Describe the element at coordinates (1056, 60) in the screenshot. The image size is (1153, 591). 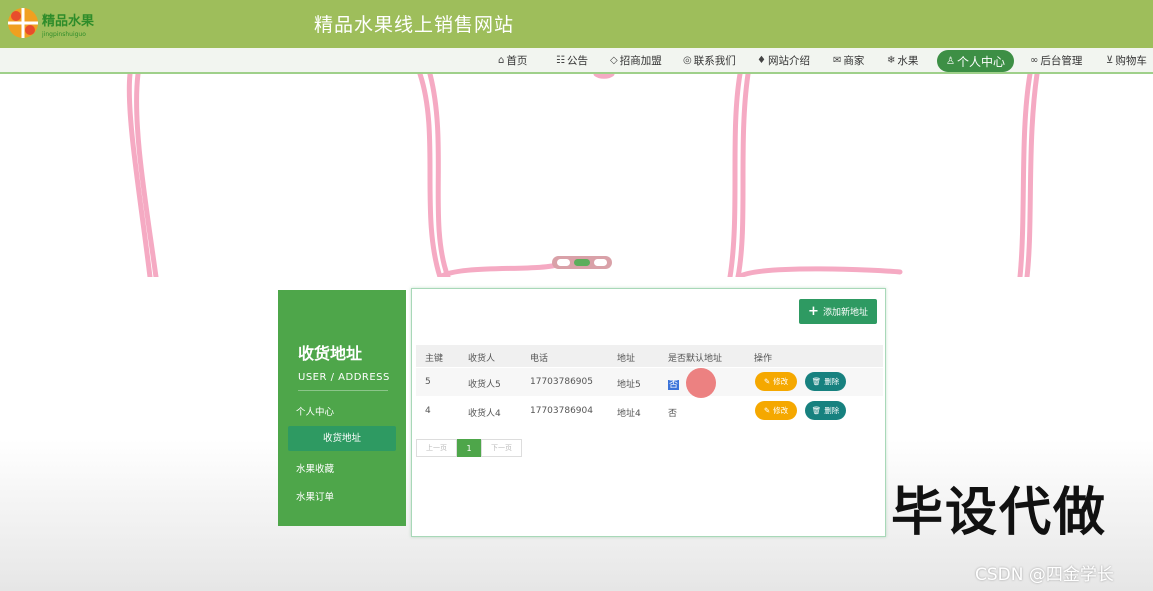
I see `nav-admin: ∞ 后台管理` at that location.